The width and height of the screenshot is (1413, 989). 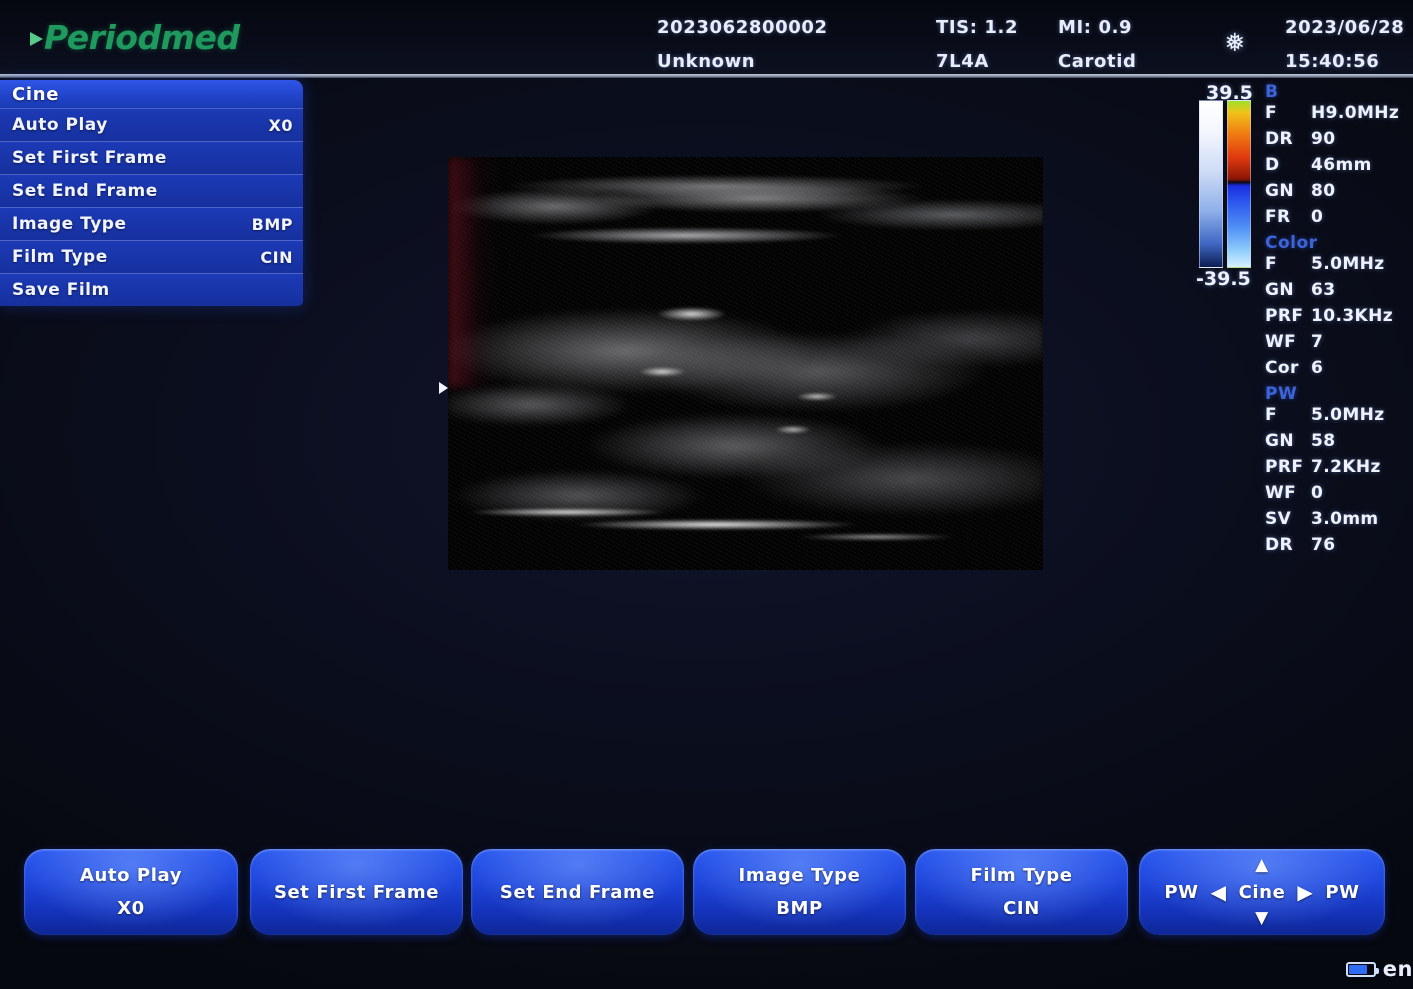 I want to click on system-date: 2023/06/28, so click(x=1345, y=27).